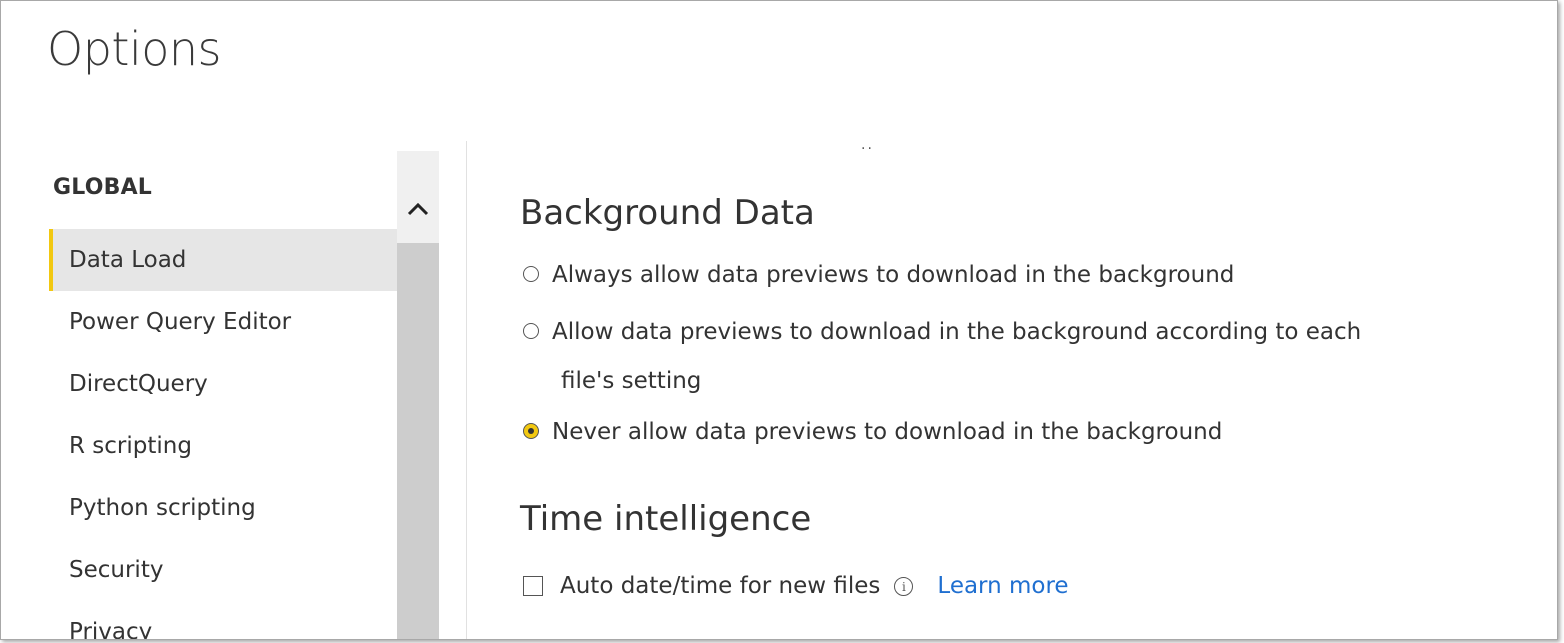 The image size is (1564, 643). What do you see at coordinates (224, 322) in the screenshot?
I see `sidebar-item-power-query-editor: Power Query Editor` at bounding box center [224, 322].